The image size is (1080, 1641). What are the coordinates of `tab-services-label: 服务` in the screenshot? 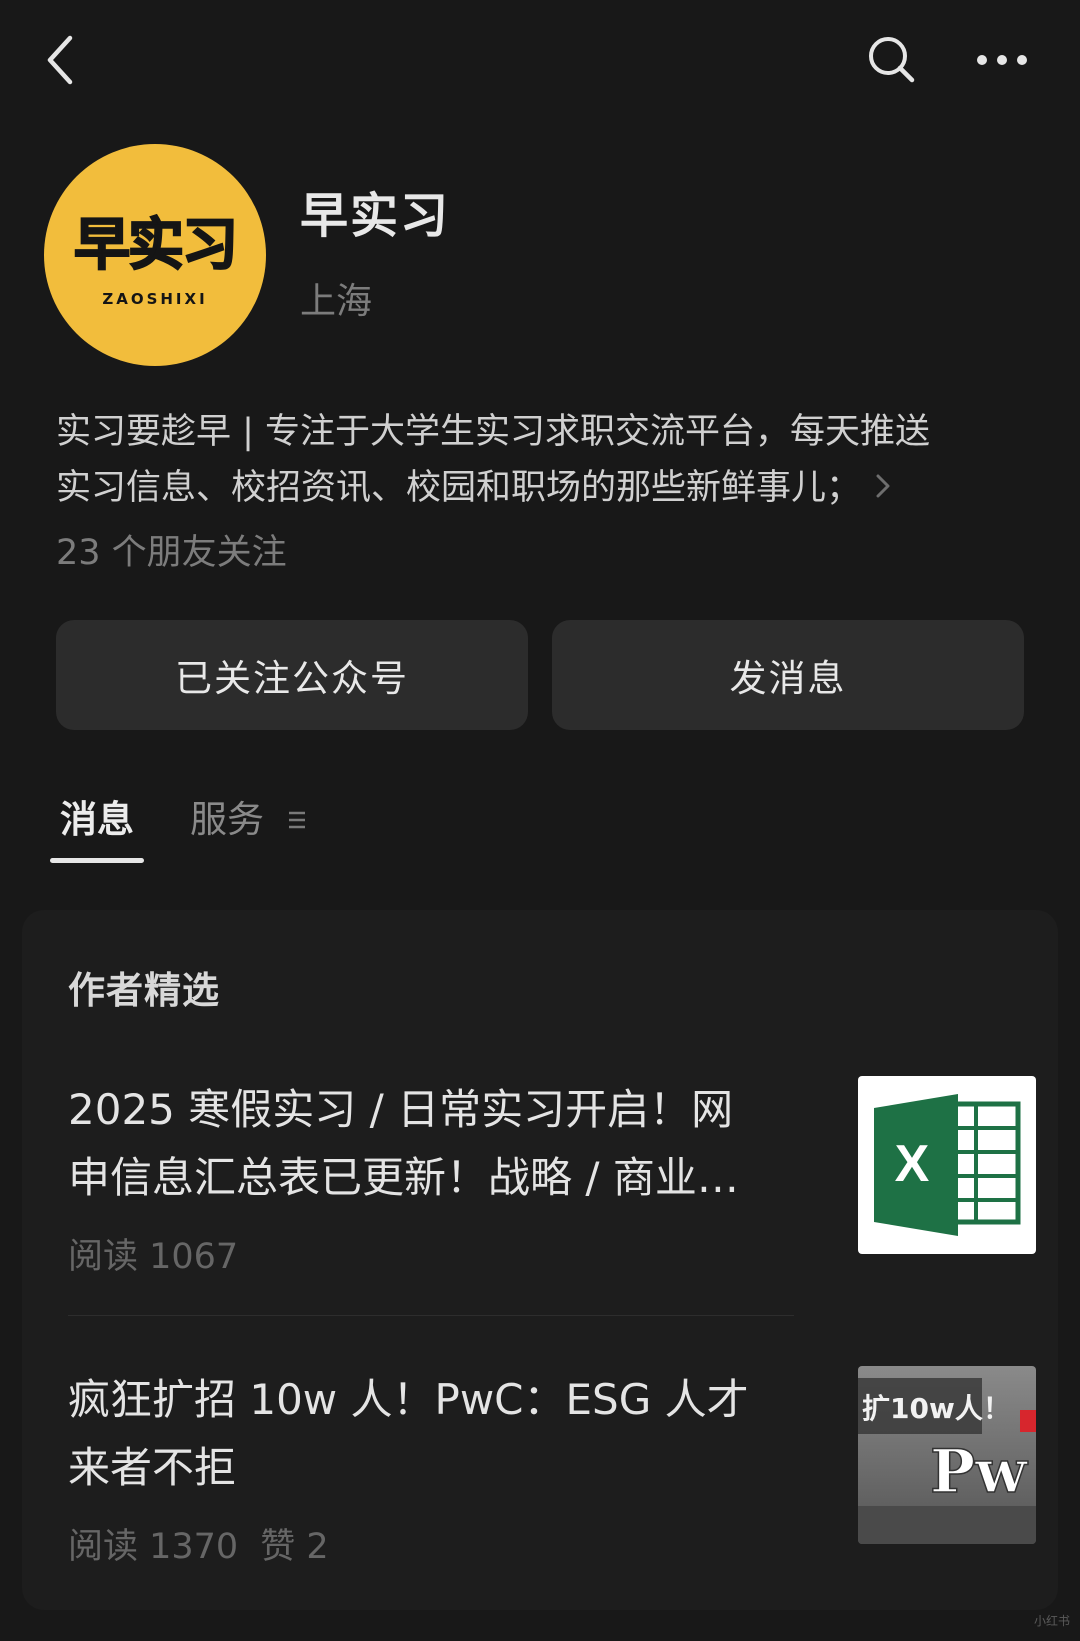 It's located at (227, 819).